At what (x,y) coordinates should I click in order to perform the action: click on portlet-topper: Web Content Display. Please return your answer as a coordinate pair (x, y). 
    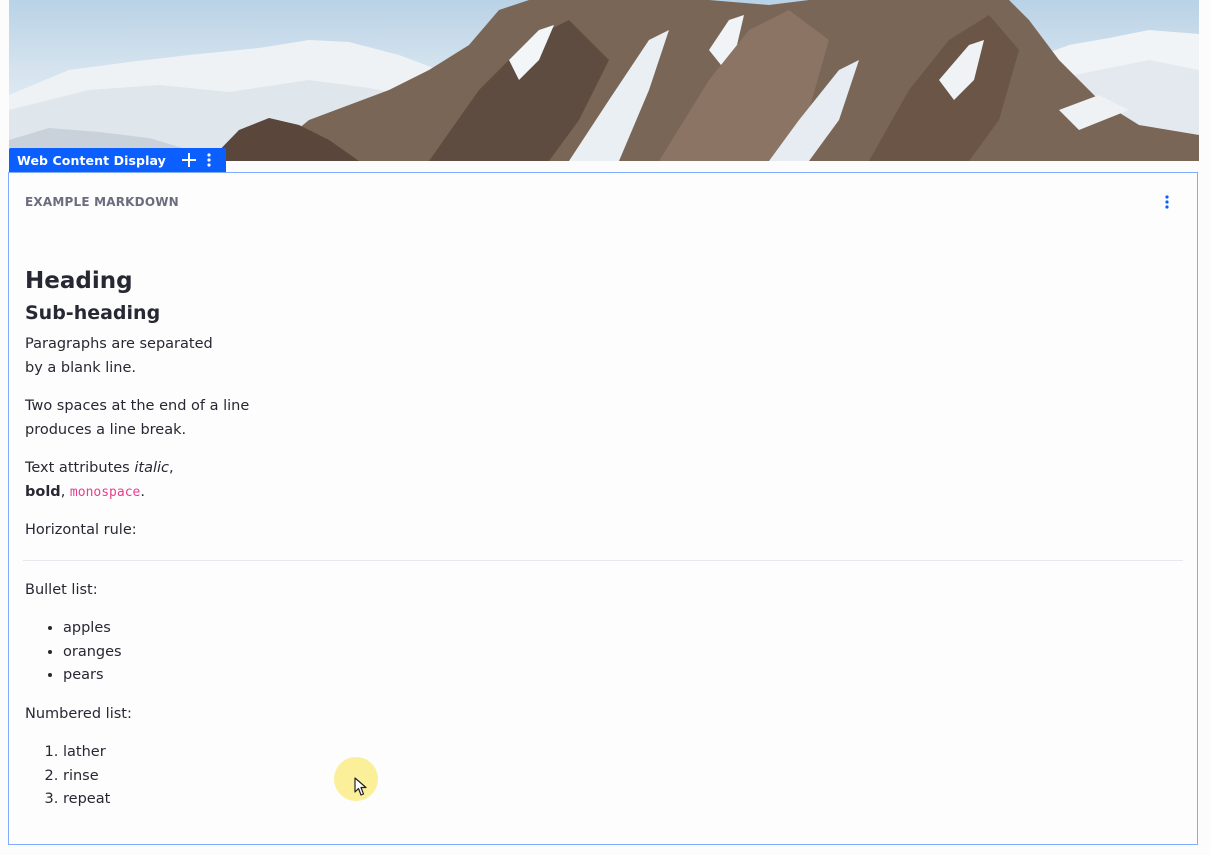
    Looking at the image, I should click on (117, 160).